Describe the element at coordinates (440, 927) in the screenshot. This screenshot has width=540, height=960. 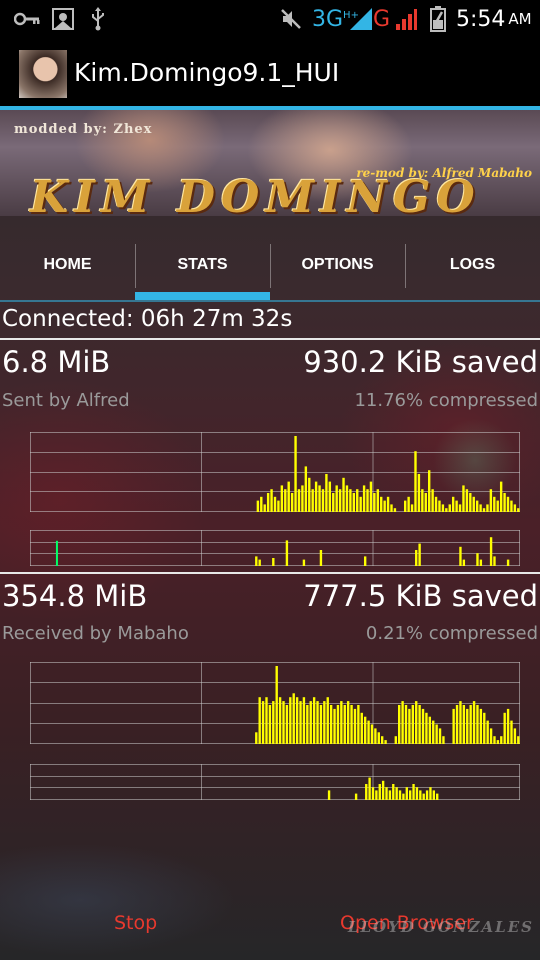
I see `watermark: LLOYD GONZALES` at that location.